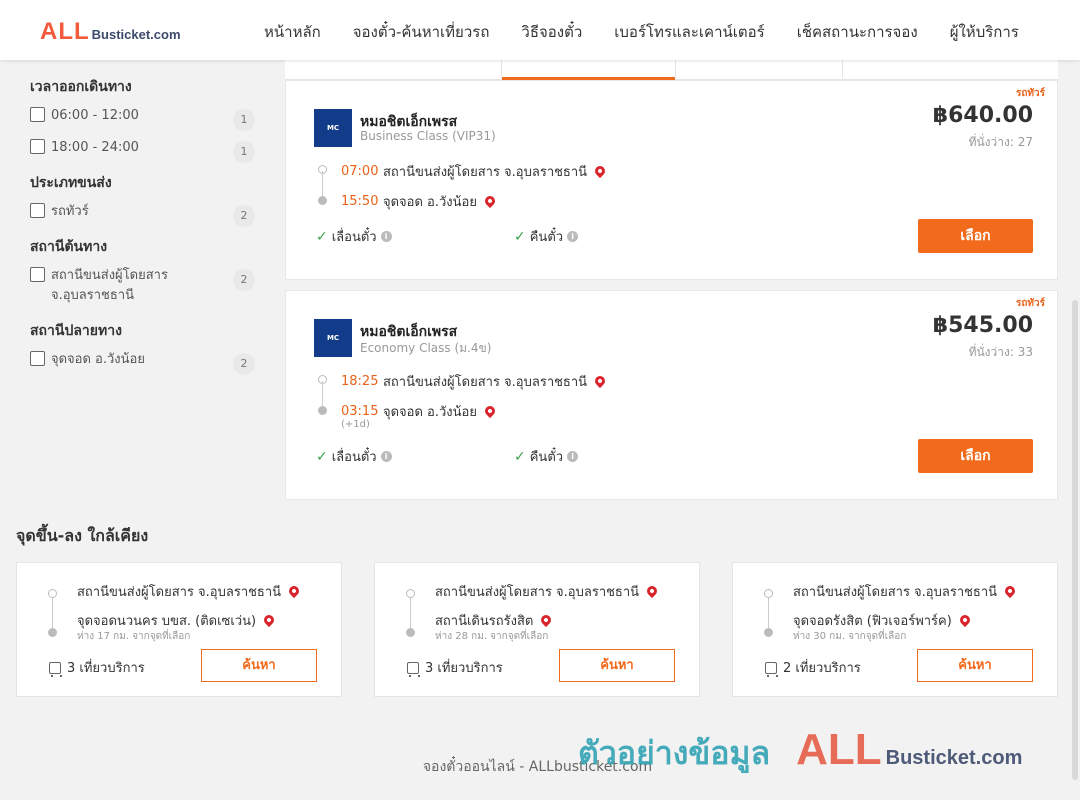  I want to click on site-logo: ALL Busticket.com, so click(110, 32).